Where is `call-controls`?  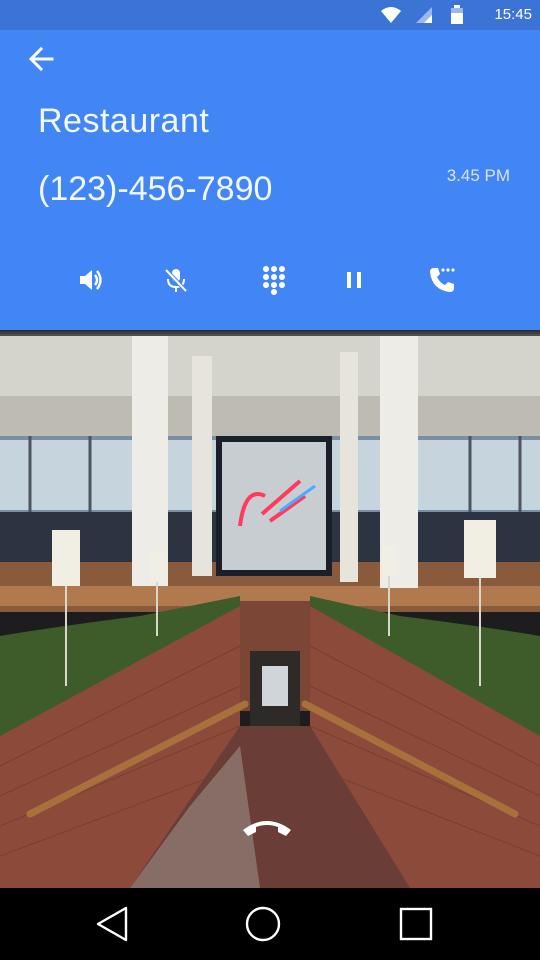
call-controls is located at coordinates (270, 280).